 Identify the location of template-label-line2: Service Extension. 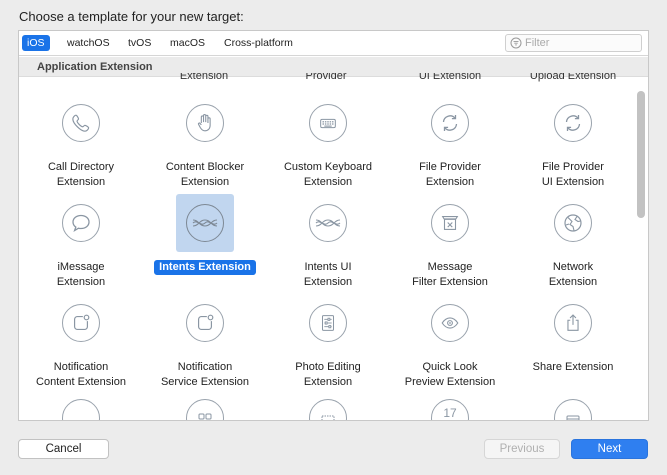
(205, 382).